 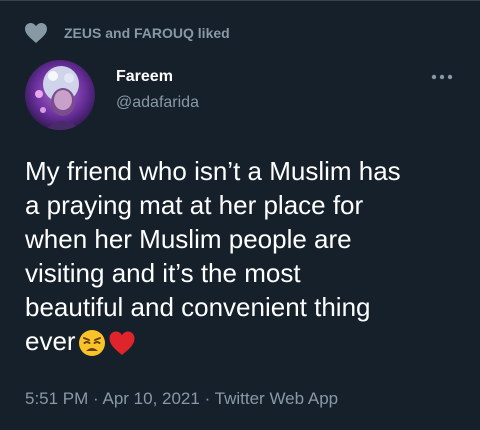 I want to click on tweet-line: a praying mat at her place for, so click(x=194, y=205).